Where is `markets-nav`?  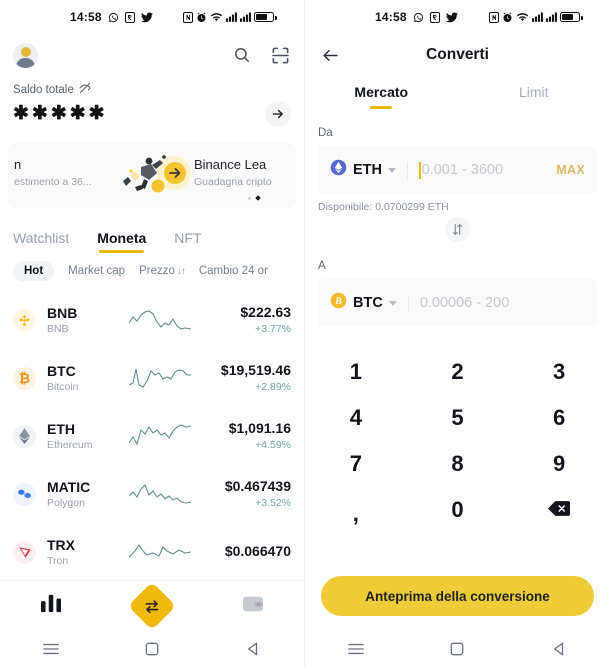
markets-nav is located at coordinates (51, 606).